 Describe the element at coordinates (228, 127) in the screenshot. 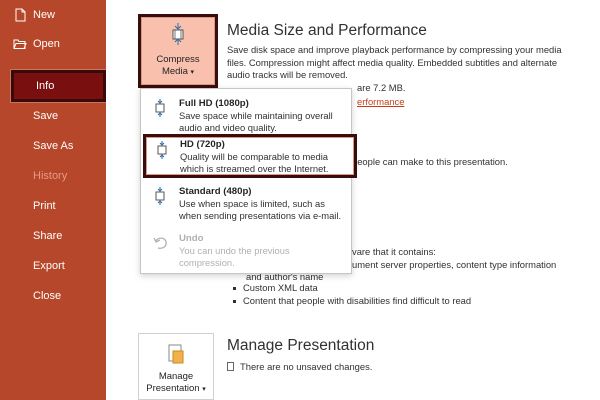

I see `menu-item-desc: audio and video quality.` at that location.